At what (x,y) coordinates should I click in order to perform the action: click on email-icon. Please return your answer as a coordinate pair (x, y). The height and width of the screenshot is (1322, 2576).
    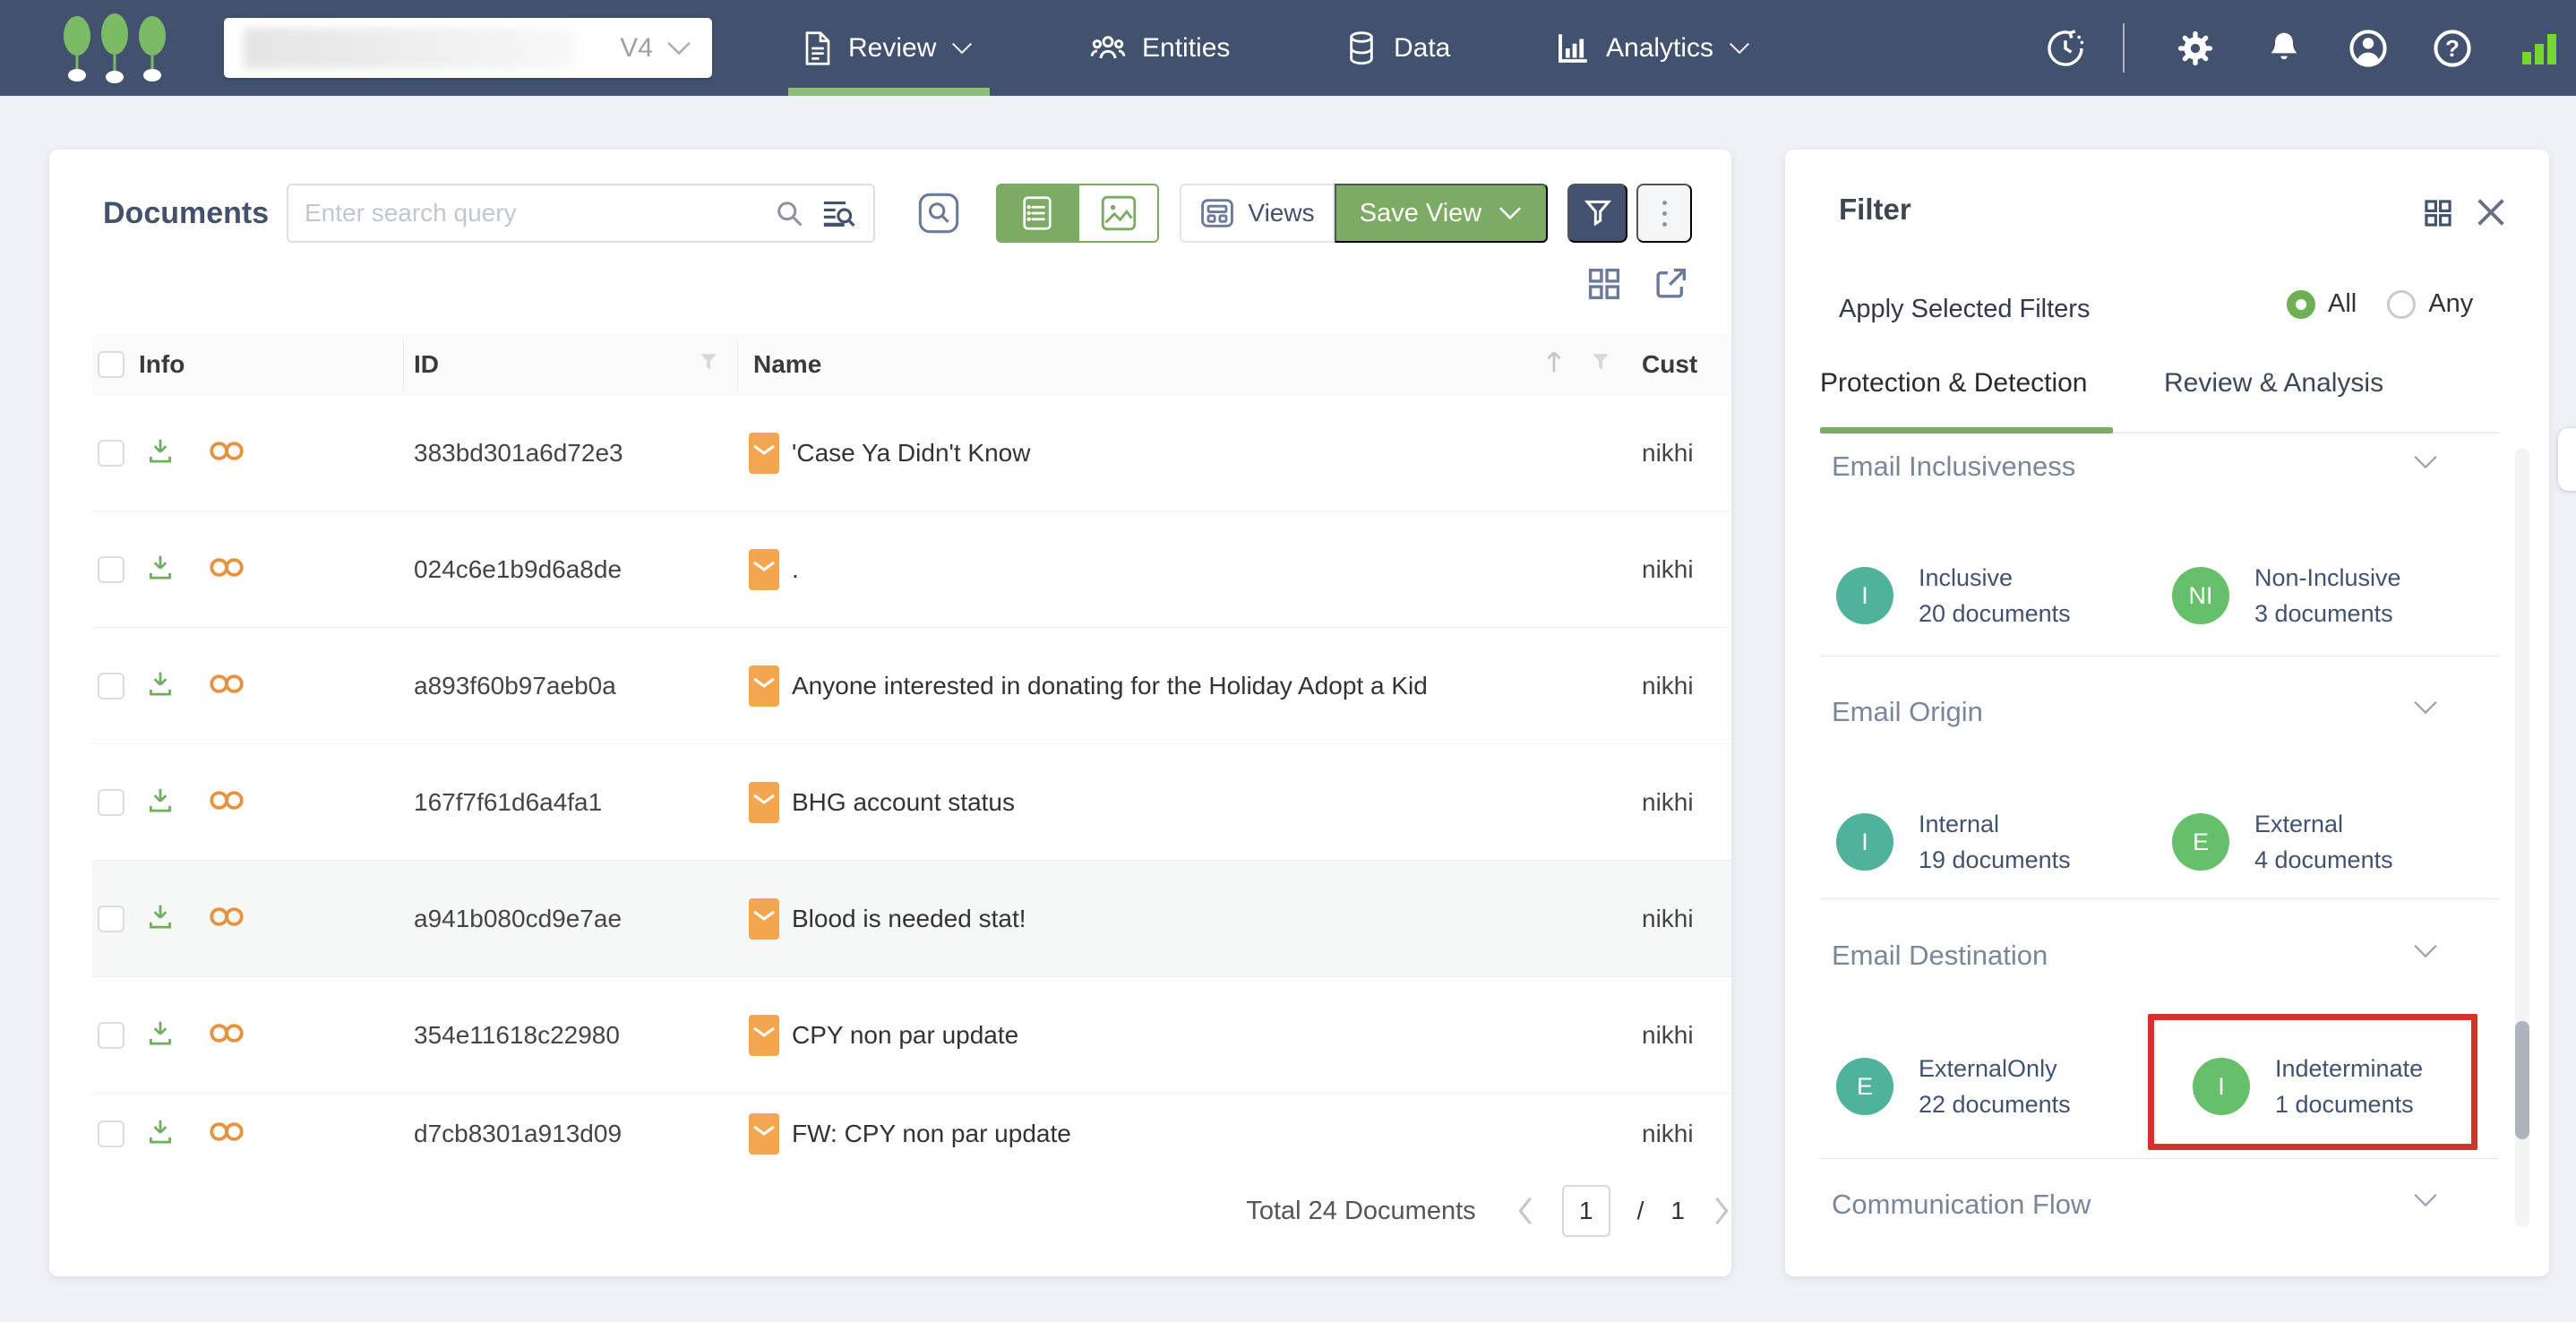
    Looking at the image, I should click on (764, 802).